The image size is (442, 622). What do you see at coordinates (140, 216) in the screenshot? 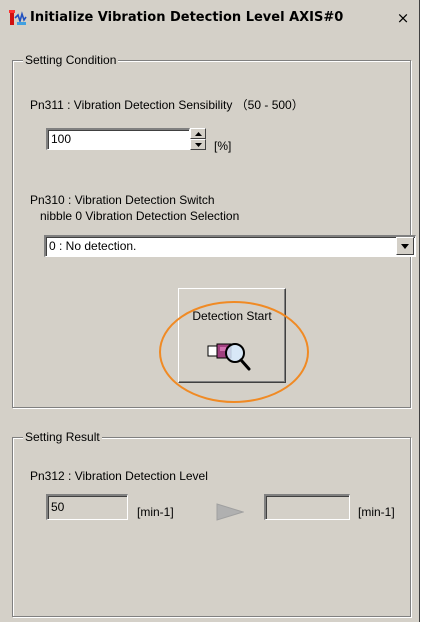
I see `switch-label-line2: nibble 0 Vibration Detection Selection` at bounding box center [140, 216].